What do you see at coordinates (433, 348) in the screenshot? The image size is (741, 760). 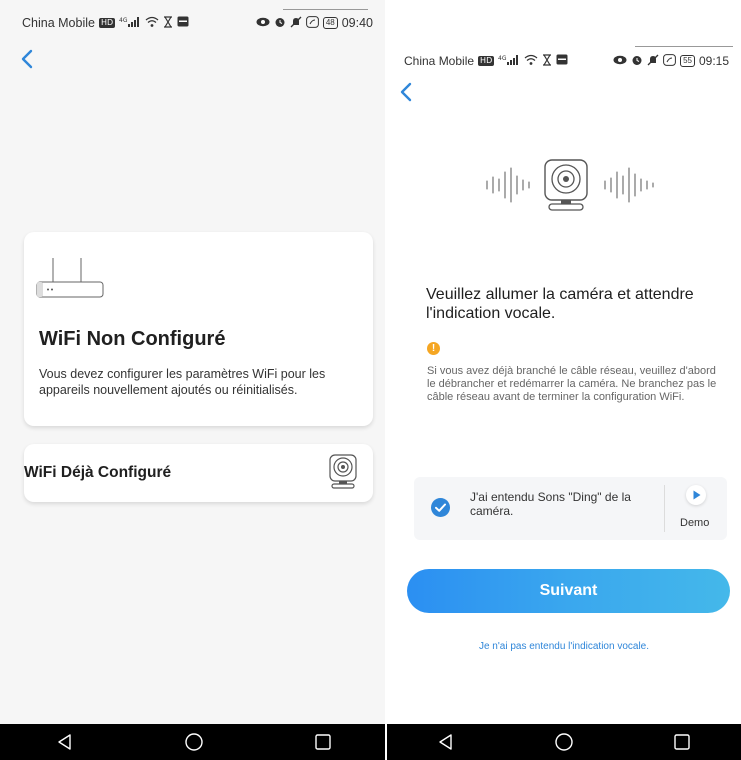 I see `warning-icon: !` at bounding box center [433, 348].